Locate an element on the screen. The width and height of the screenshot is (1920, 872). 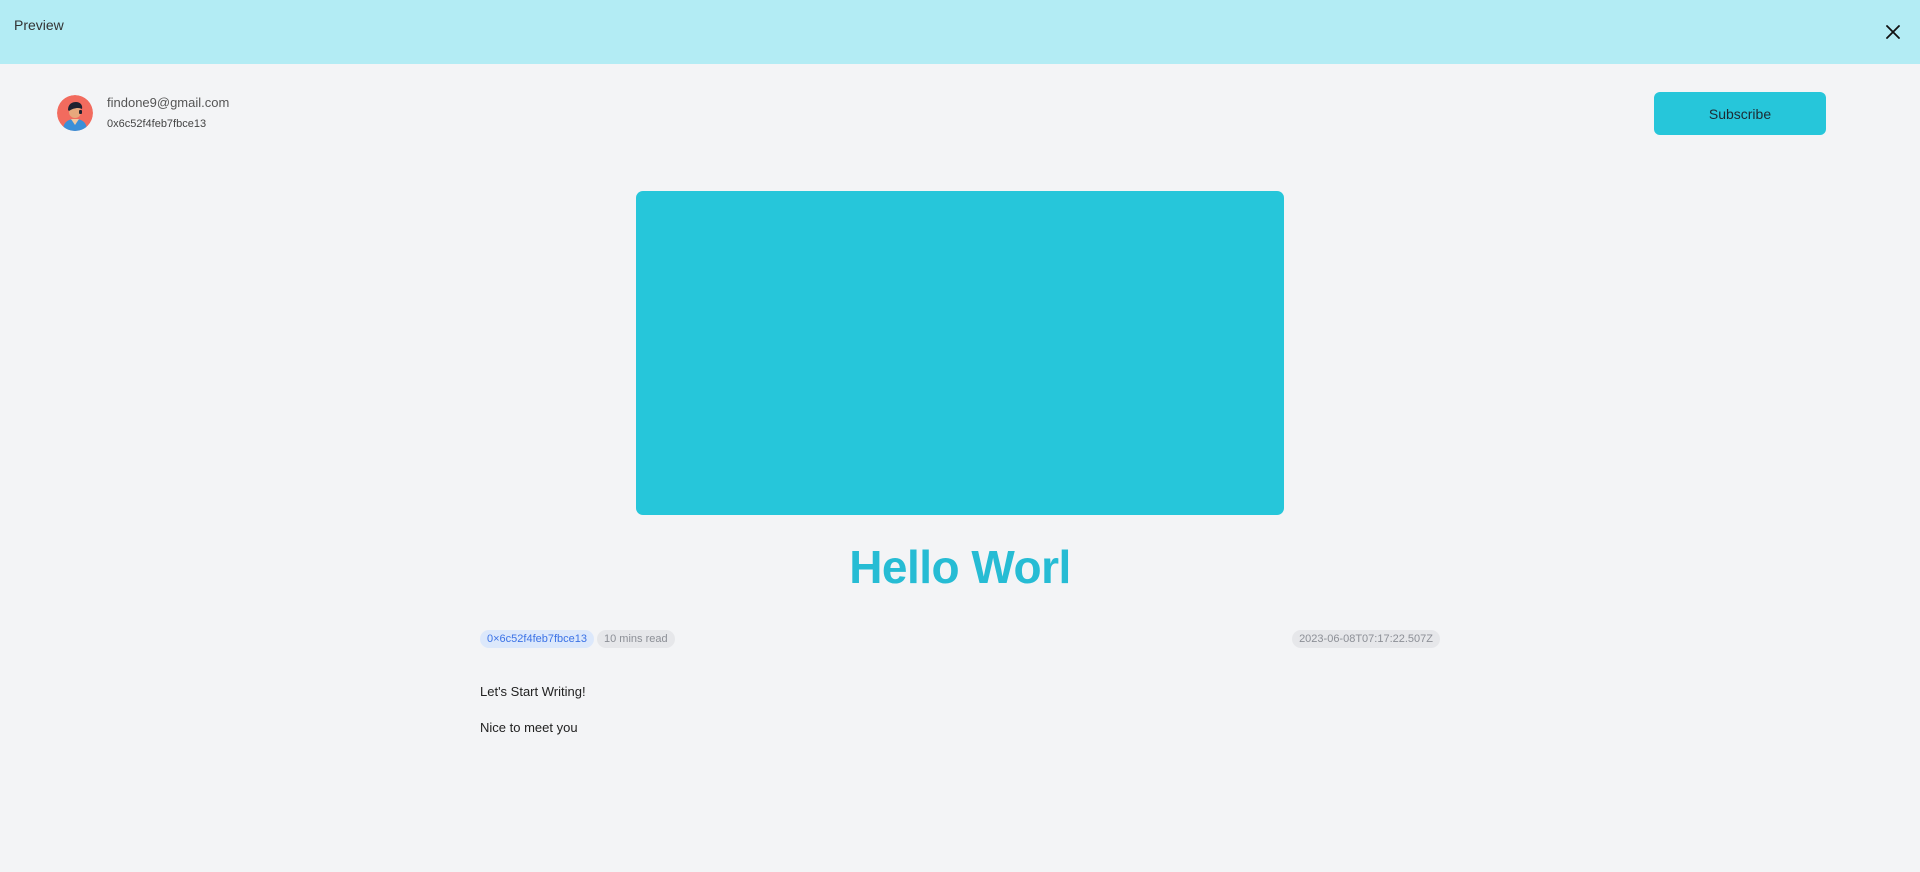
preview-header-bar: Preview is located at coordinates (960, 32).